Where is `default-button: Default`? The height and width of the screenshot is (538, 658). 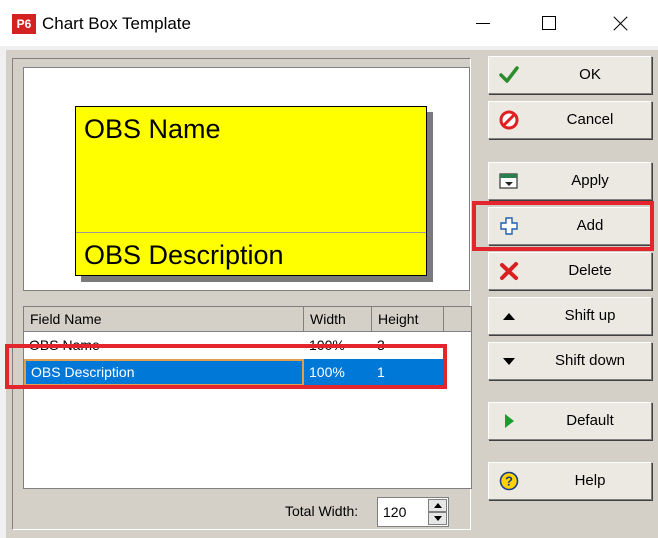
default-button: Default is located at coordinates (570, 421).